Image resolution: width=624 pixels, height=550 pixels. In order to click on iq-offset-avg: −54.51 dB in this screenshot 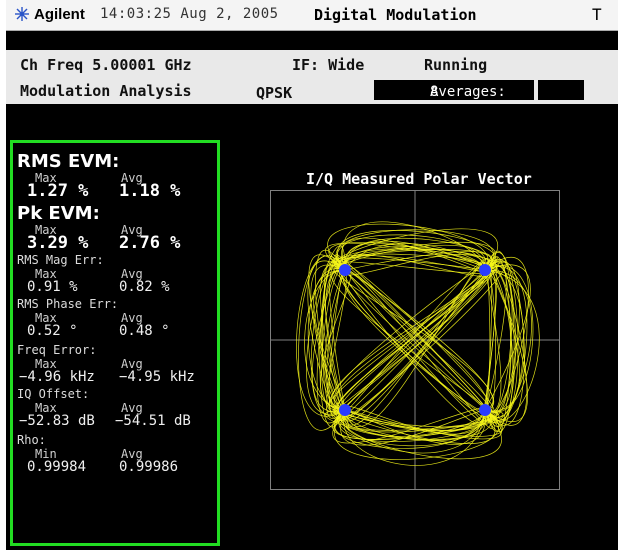, I will do `click(153, 421)`.